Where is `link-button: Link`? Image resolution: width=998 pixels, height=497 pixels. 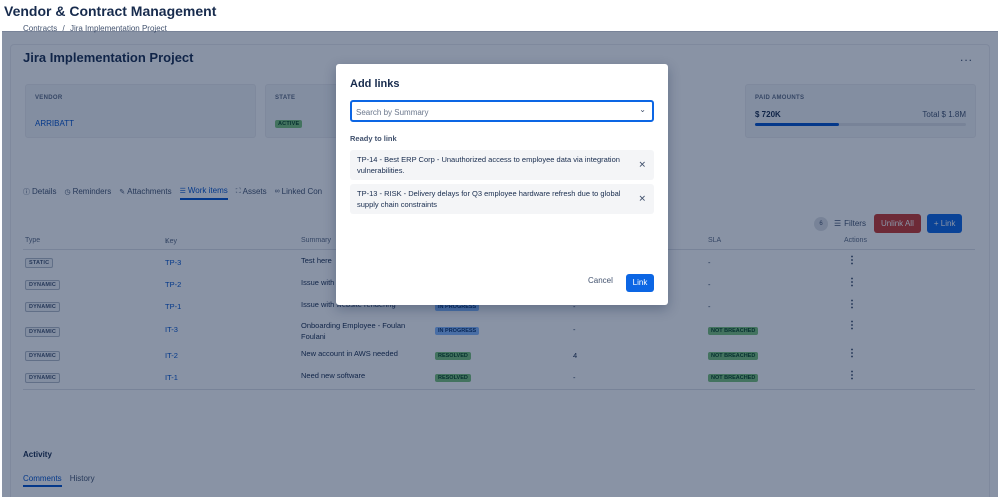
link-button: Link is located at coordinates (640, 283).